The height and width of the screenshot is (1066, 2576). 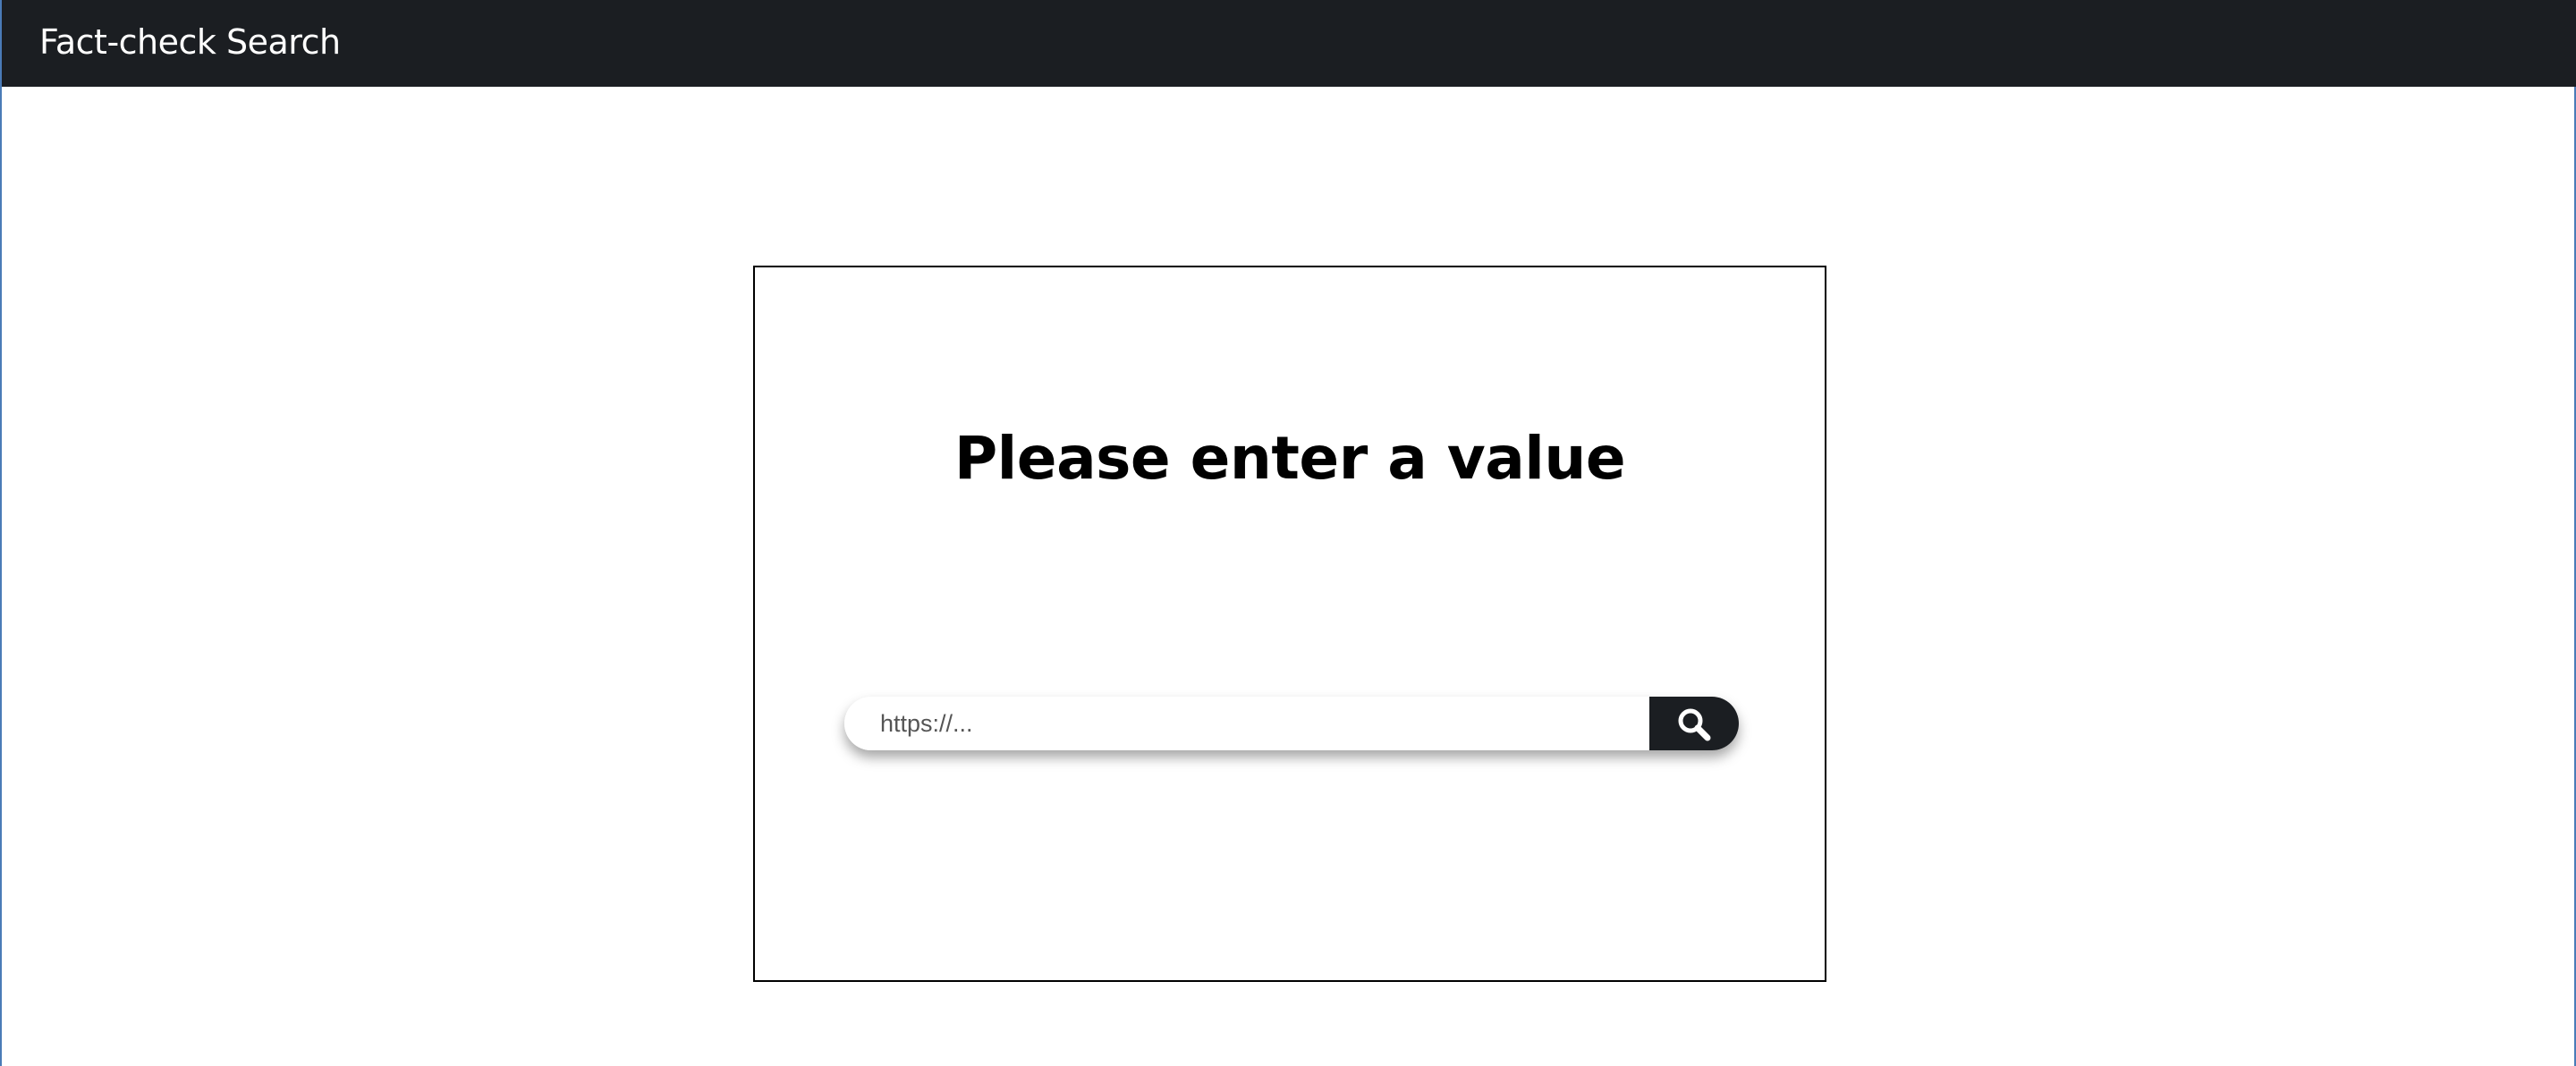 What do you see at coordinates (1289, 43) in the screenshot?
I see `navbar: Fact-check Search` at bounding box center [1289, 43].